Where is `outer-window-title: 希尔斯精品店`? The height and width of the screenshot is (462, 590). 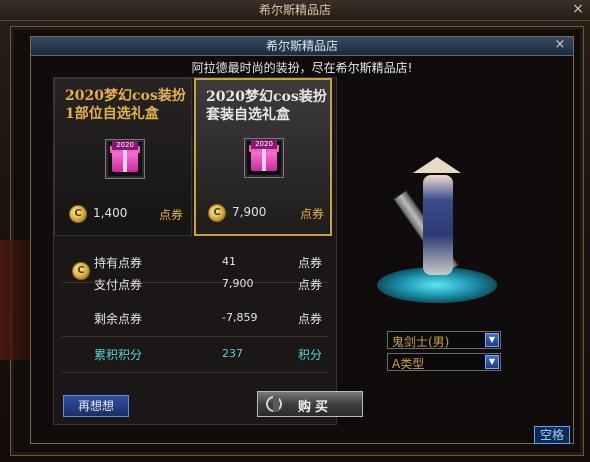 outer-window-title: 希尔斯精品店 is located at coordinates (295, 10).